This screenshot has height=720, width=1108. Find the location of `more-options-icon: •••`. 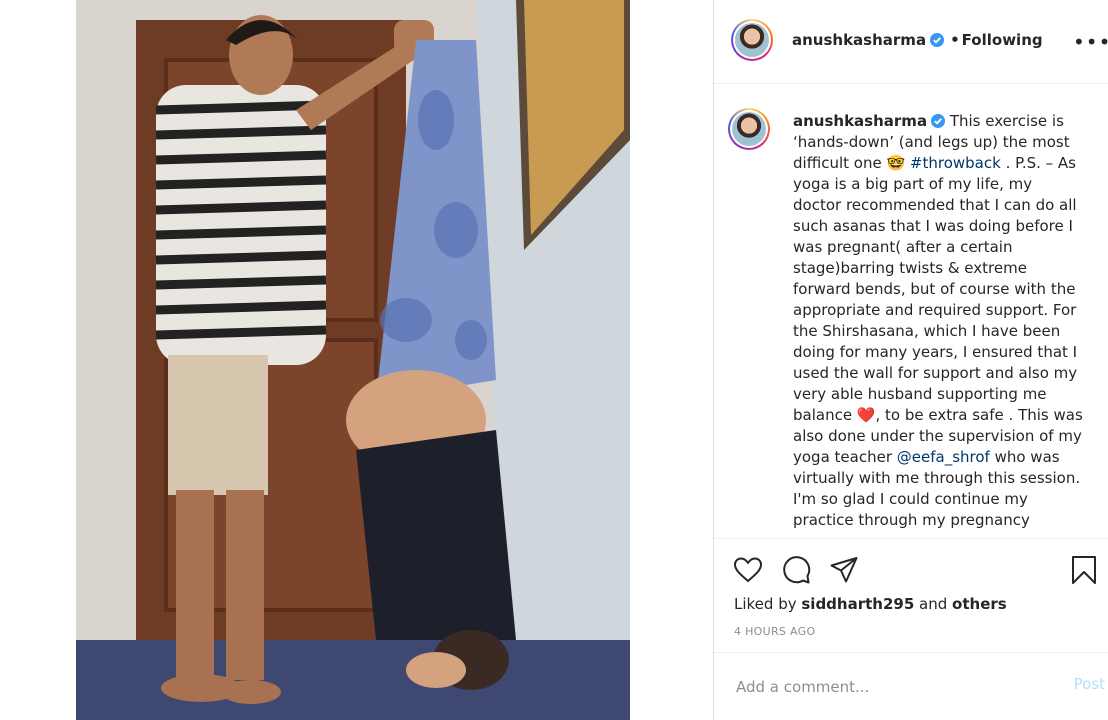

more-options-icon: ••• is located at coordinates (1090, 42).